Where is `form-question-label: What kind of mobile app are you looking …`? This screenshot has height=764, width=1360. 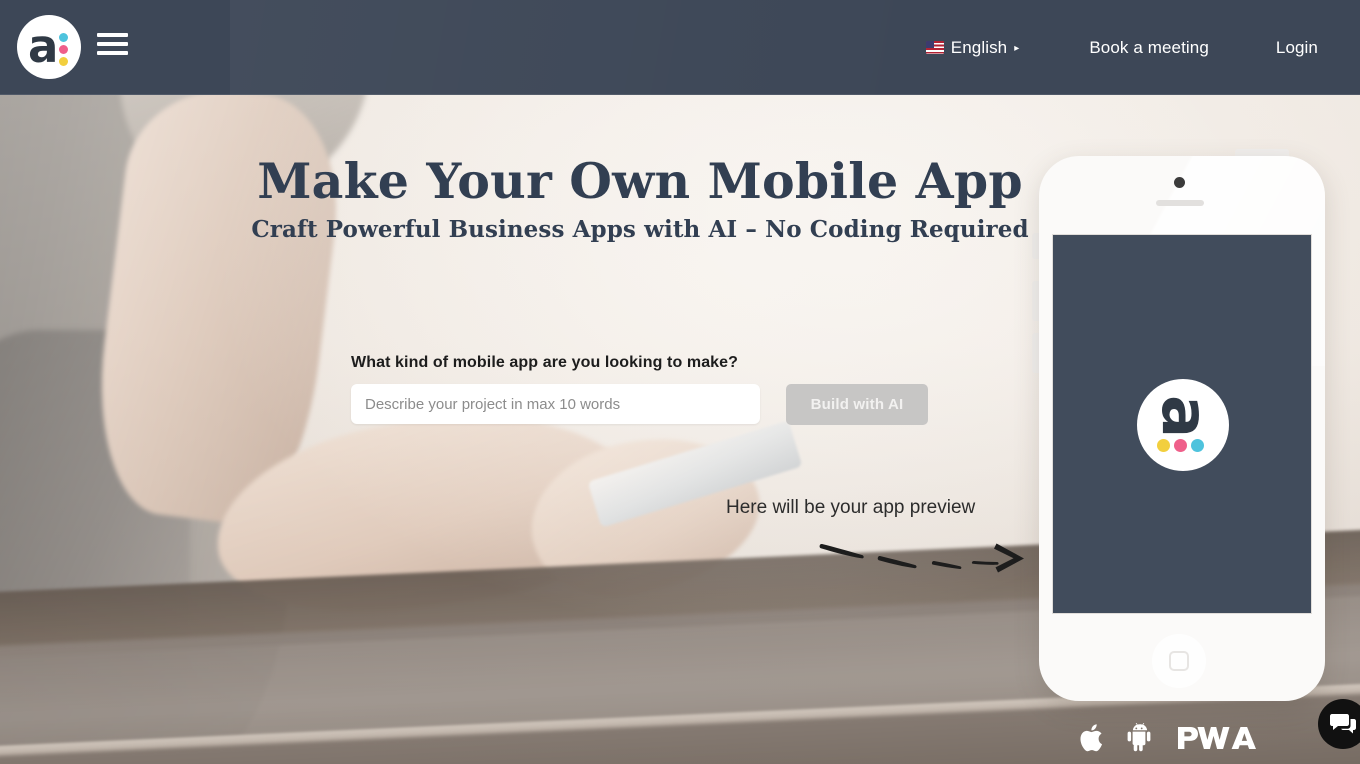 form-question-label: What kind of mobile app are you looking … is located at coordinates (545, 362).